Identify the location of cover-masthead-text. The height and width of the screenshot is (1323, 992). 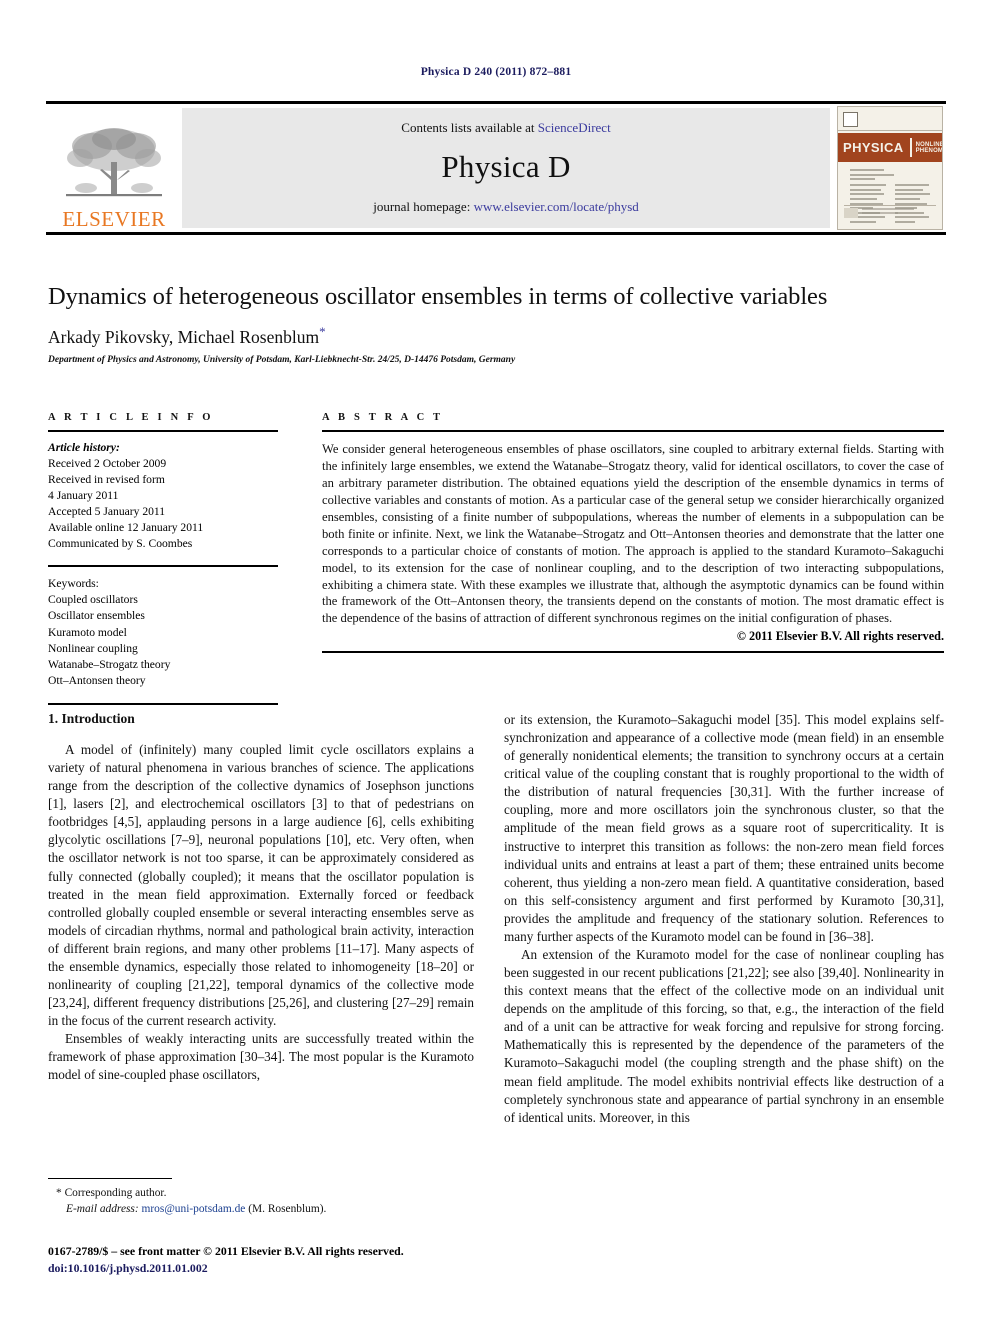
(899, 119).